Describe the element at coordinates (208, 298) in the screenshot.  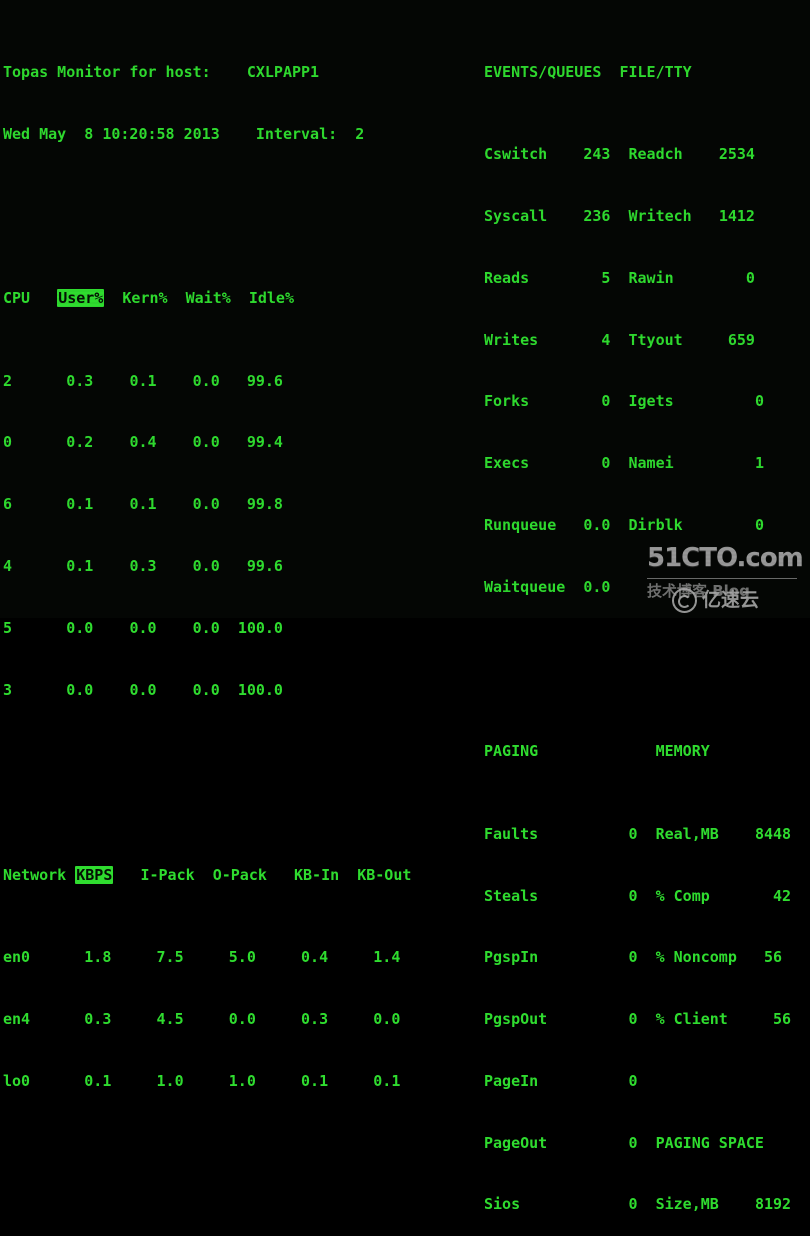
I see `cpu-col-wait: Wait%` at that location.